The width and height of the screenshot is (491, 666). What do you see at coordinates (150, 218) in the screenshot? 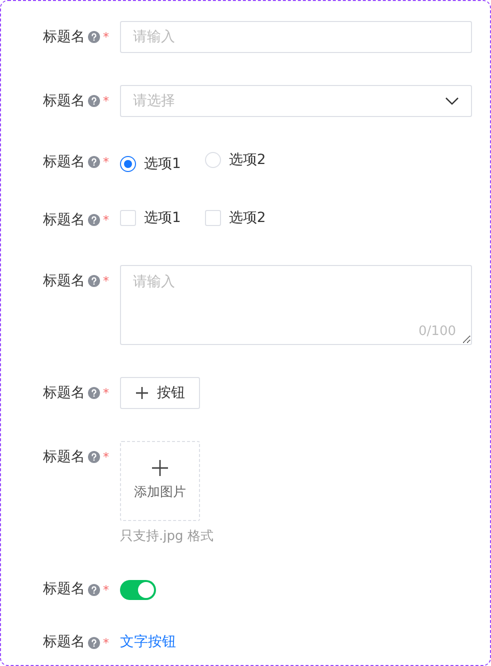
I see `checkbox-option: 选项1` at bounding box center [150, 218].